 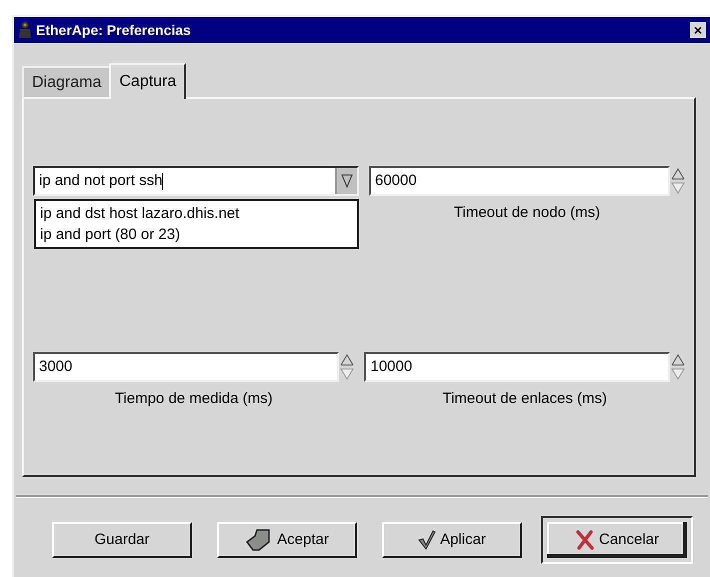 I want to click on tab: Diagrama, so click(x=66, y=81).